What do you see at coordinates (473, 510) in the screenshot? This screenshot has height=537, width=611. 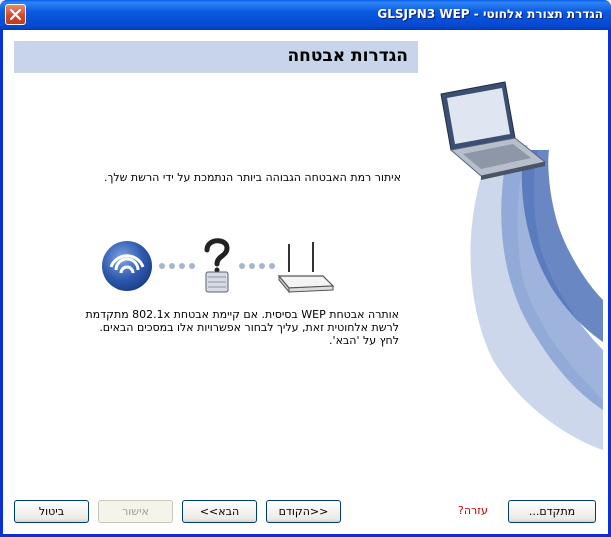 I see `help-link: עזרה?` at bounding box center [473, 510].